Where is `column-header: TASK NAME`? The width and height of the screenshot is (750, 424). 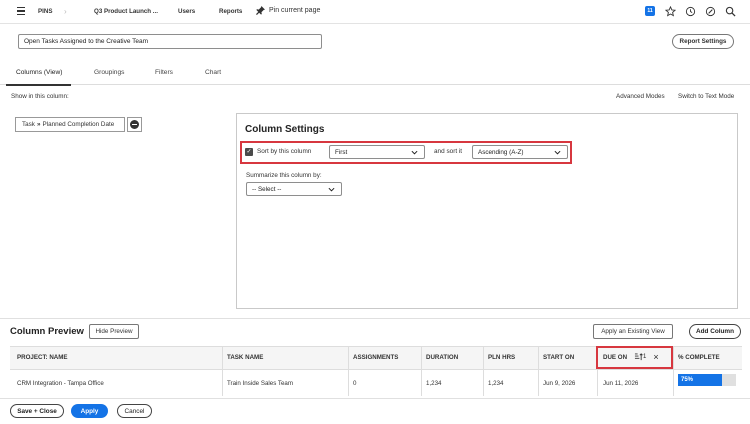
column-header: TASK NAME is located at coordinates (245, 357).